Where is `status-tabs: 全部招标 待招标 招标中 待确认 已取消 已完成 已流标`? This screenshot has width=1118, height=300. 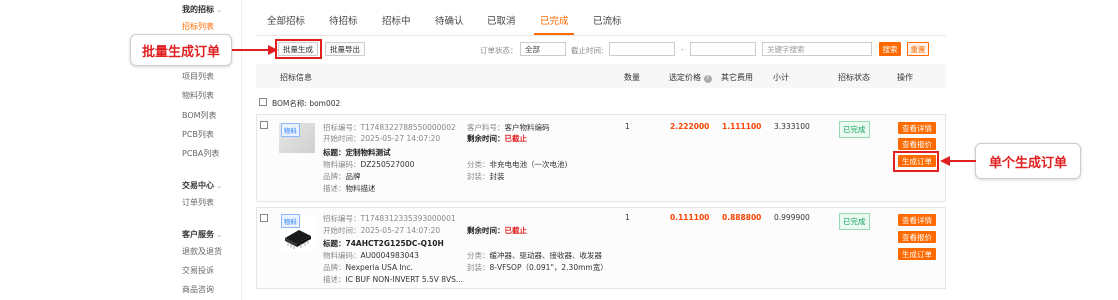 status-tabs: 全部招标 待招标 招标中 待确认 已取消 已完成 已流标 is located at coordinates (601, 18).